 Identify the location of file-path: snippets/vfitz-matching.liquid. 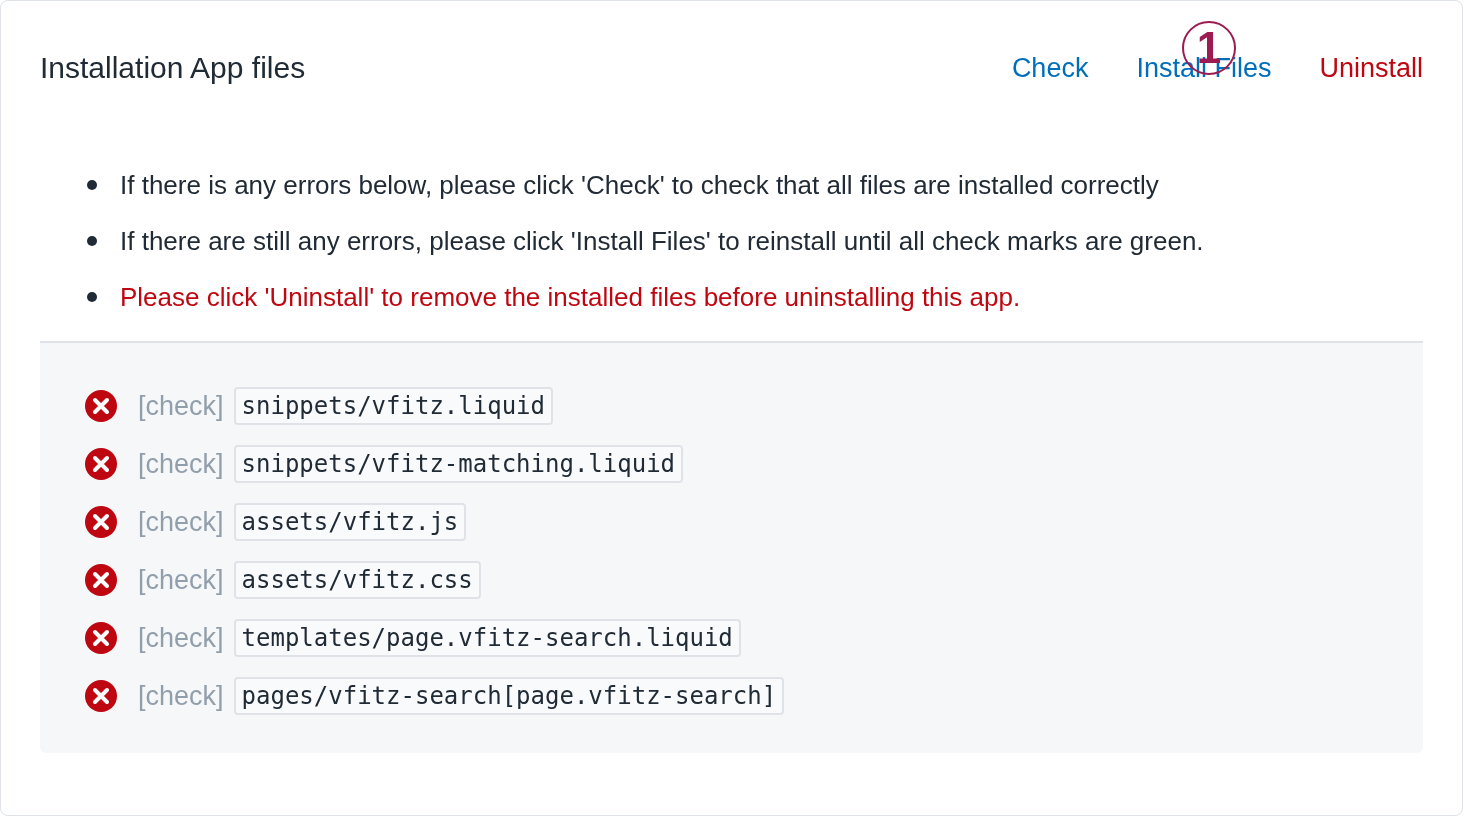
(458, 464).